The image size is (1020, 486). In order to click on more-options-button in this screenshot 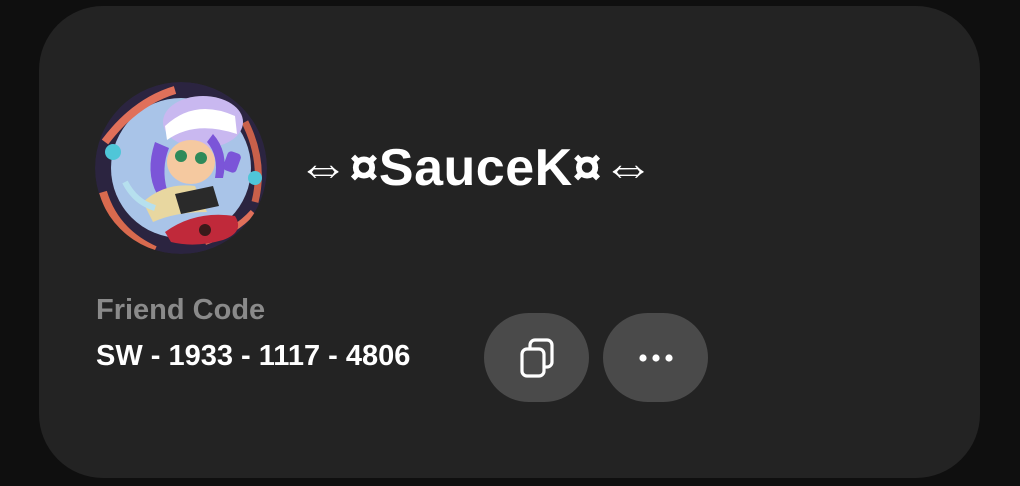, I will do `click(655, 357)`.